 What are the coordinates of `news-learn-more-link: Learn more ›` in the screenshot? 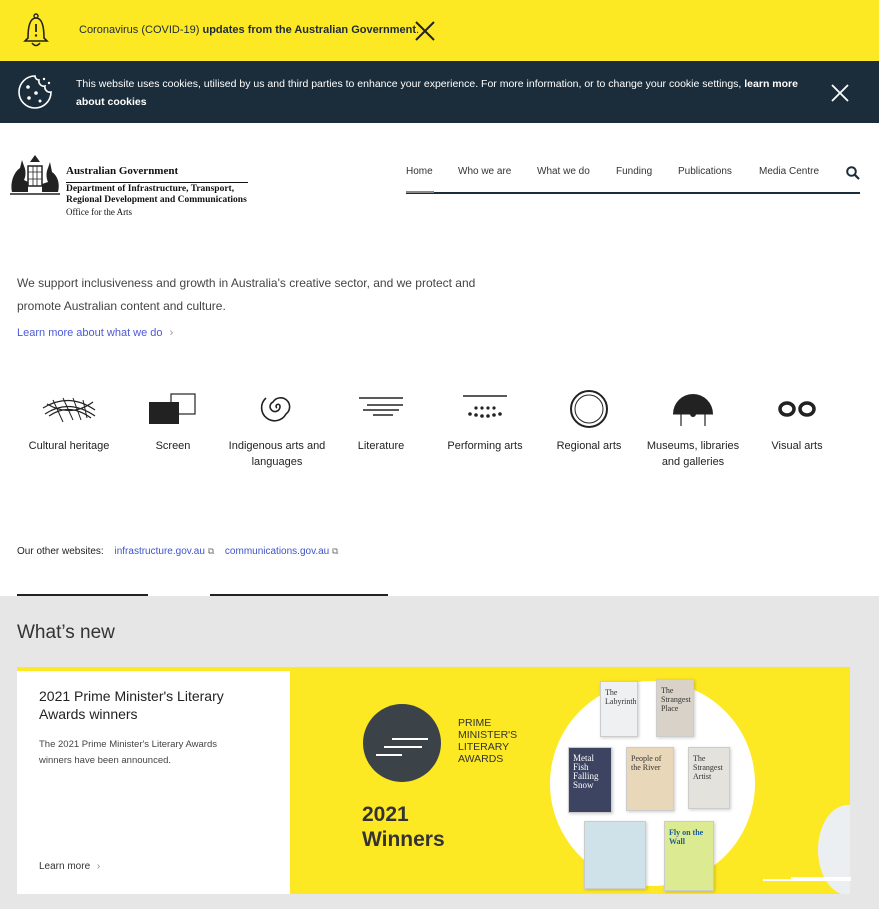 It's located at (69, 866).